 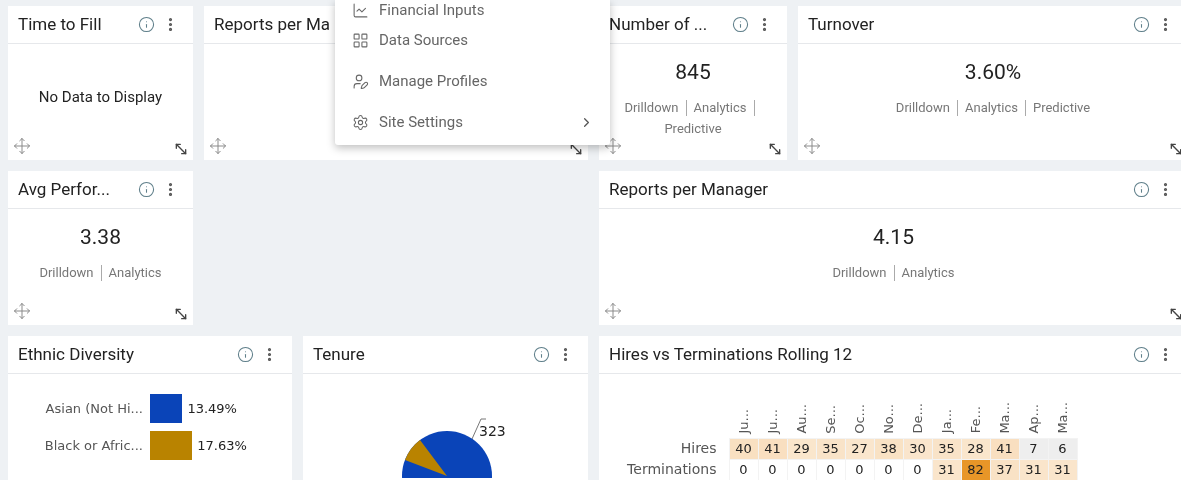 What do you see at coordinates (100, 97) in the screenshot?
I see `empty-message: No Data to Display` at bounding box center [100, 97].